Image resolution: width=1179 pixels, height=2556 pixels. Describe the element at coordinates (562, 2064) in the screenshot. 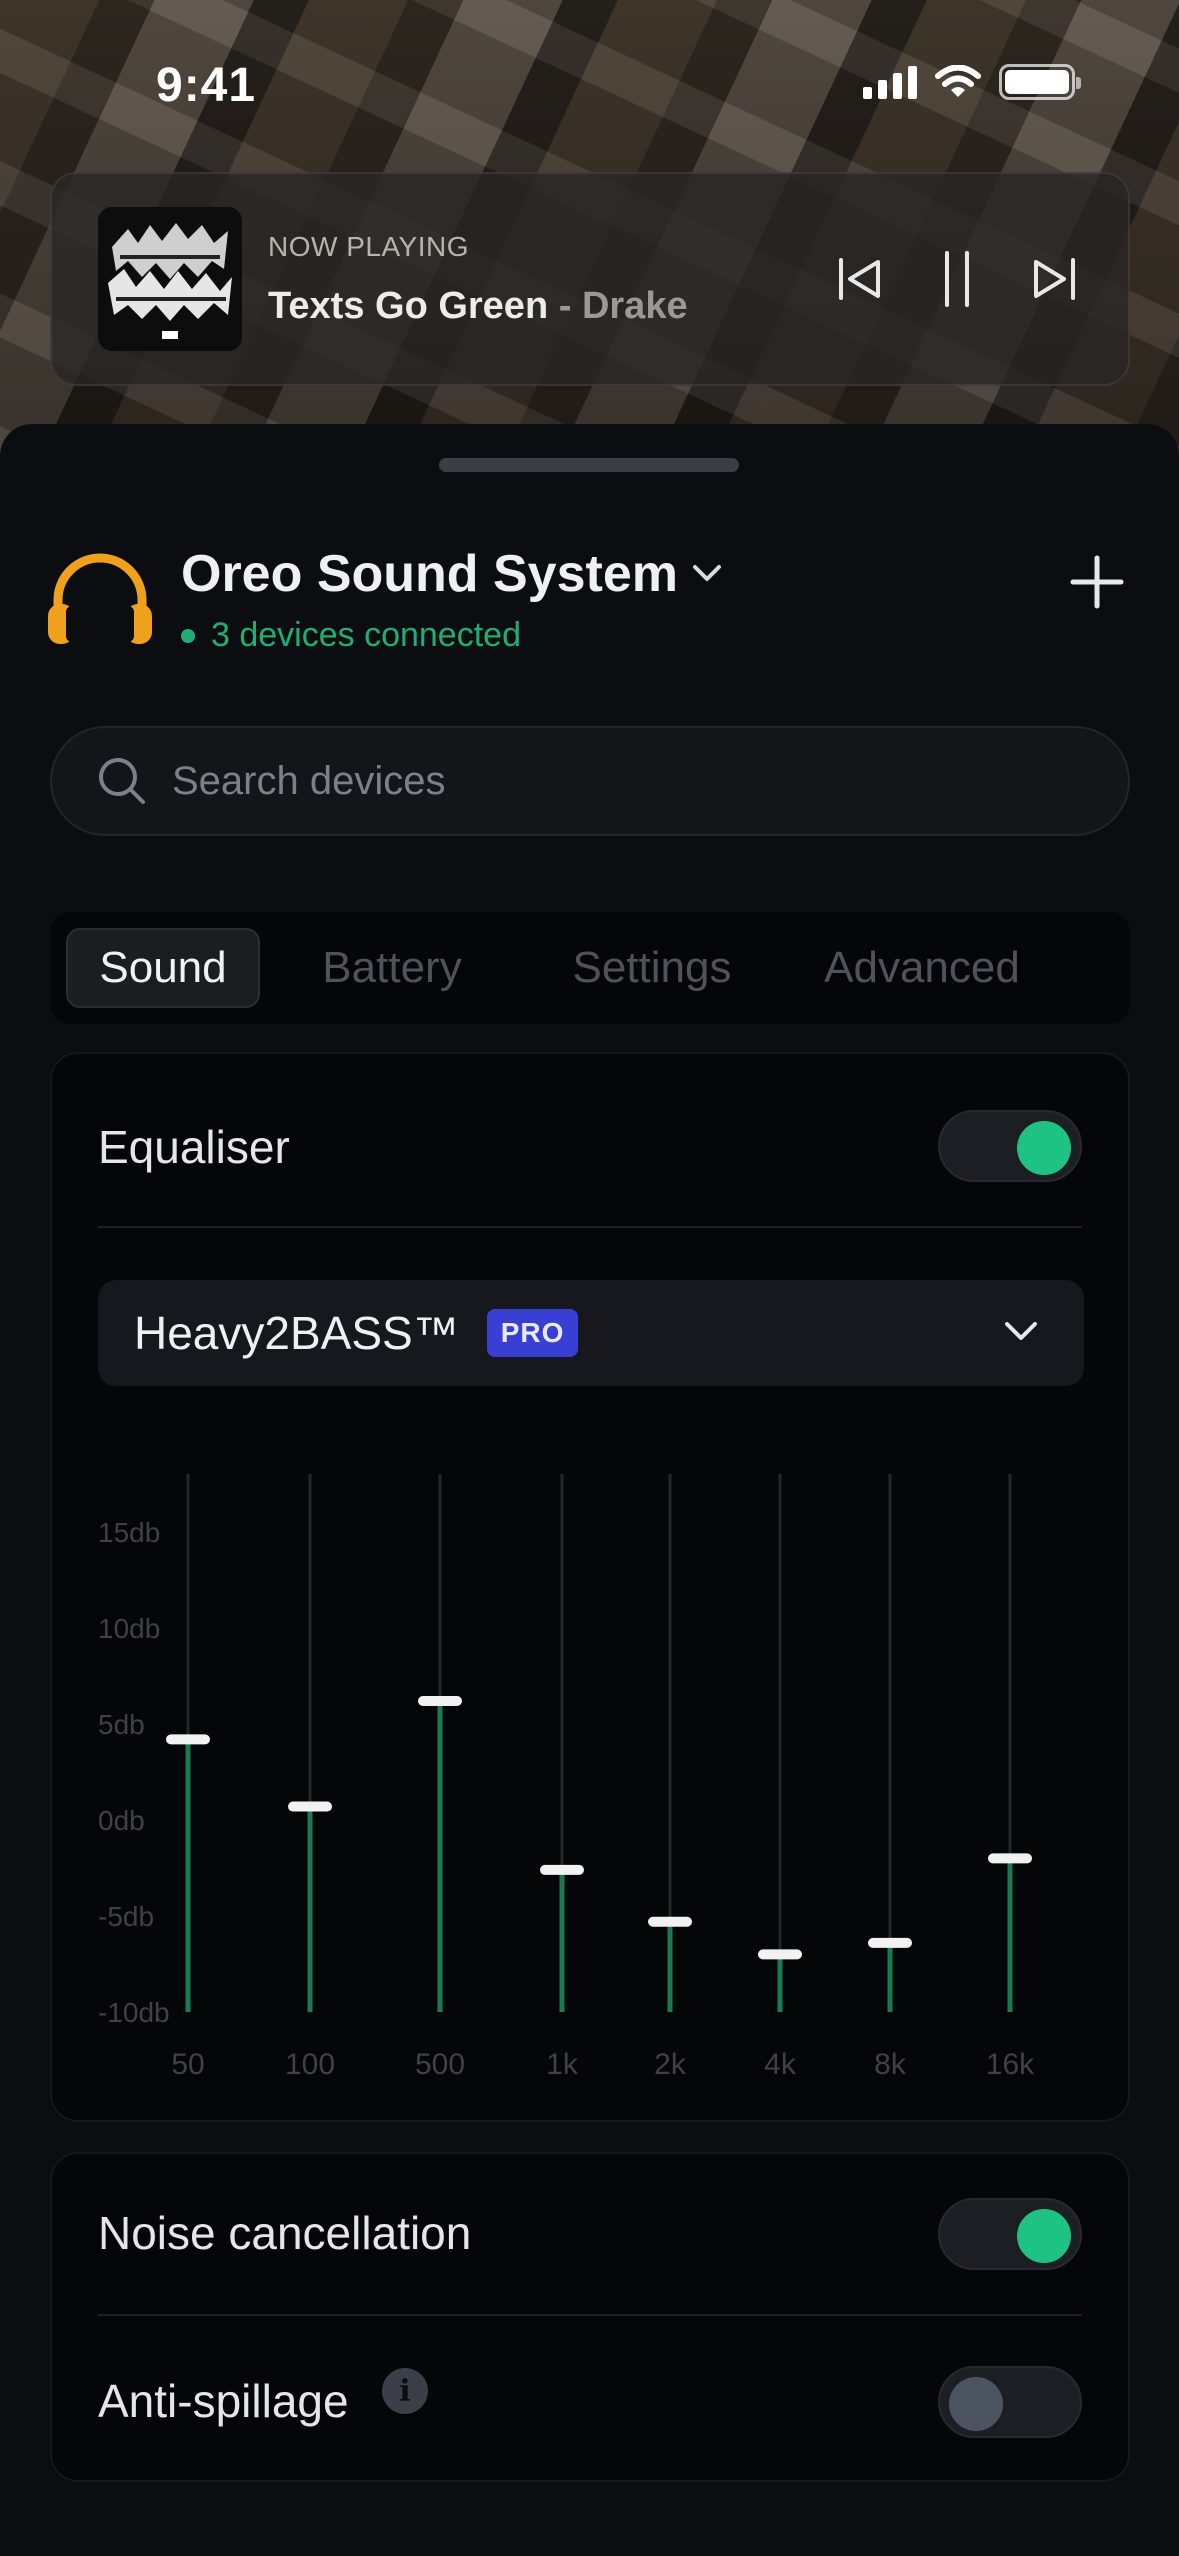

I see `x-tick-label: 1k` at that location.